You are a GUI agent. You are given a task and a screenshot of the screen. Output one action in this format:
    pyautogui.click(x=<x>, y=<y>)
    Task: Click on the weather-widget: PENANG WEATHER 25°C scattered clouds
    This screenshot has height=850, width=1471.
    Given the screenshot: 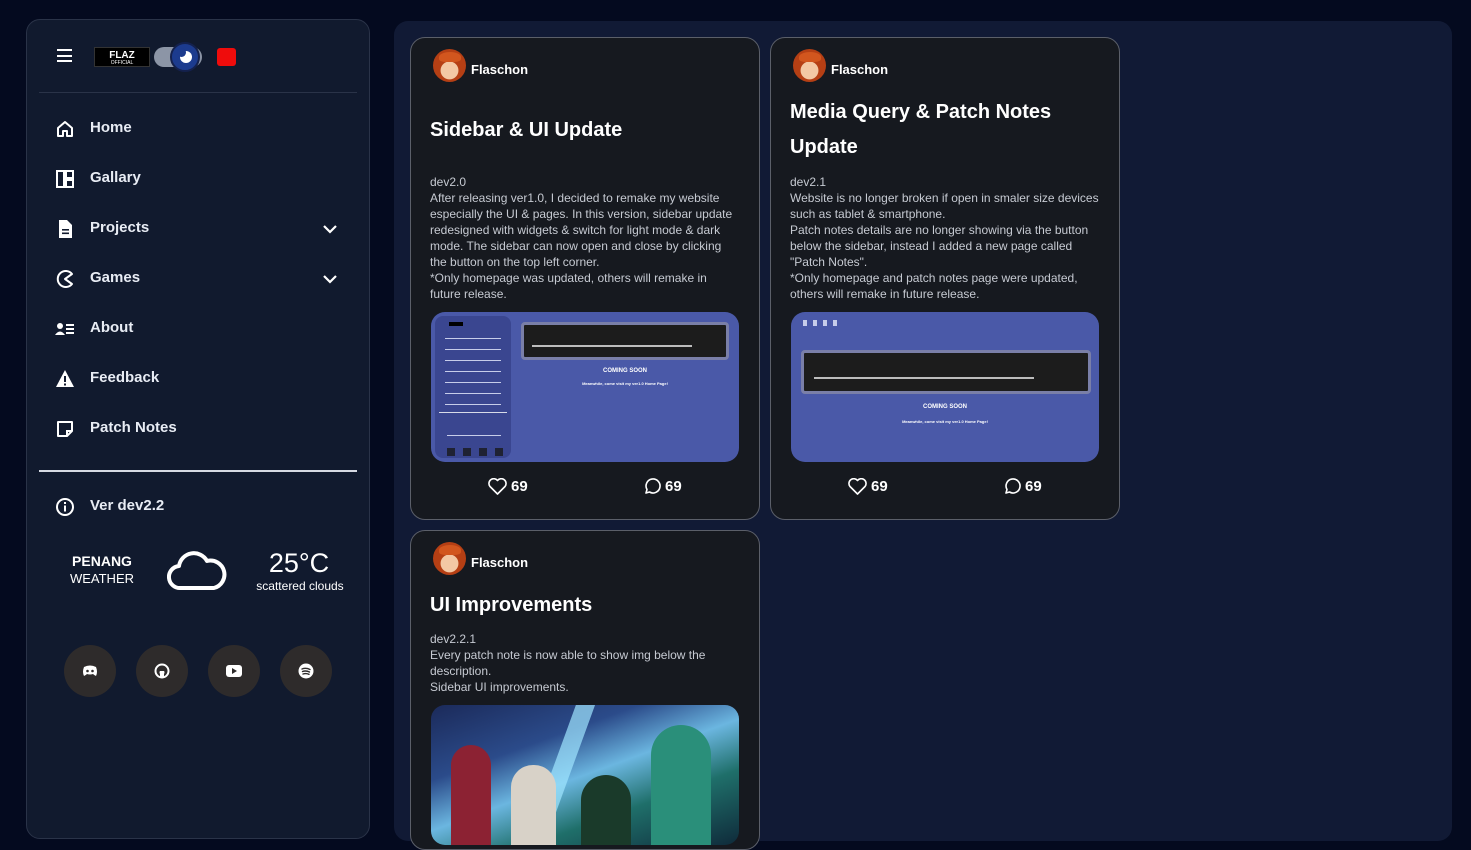 What is the action you would take?
    pyautogui.click(x=198, y=575)
    